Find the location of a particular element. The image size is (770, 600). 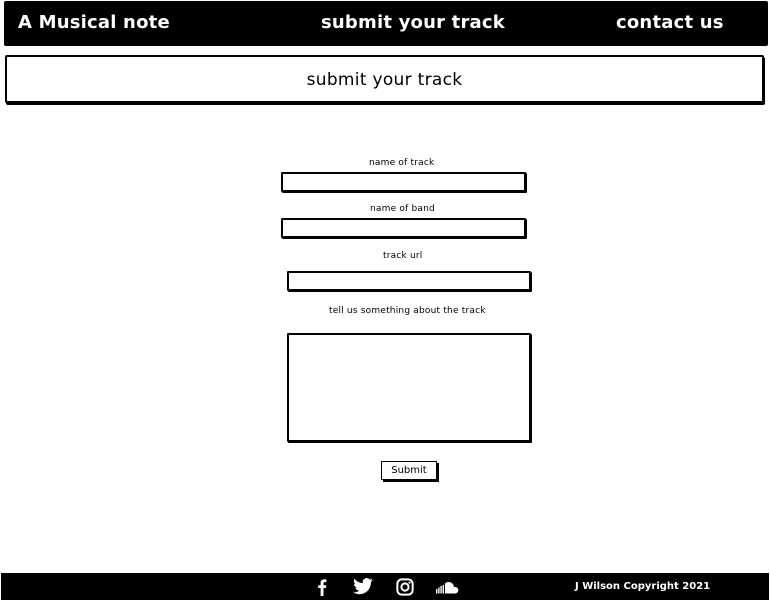

track-name-label: name of track is located at coordinates (402, 163).